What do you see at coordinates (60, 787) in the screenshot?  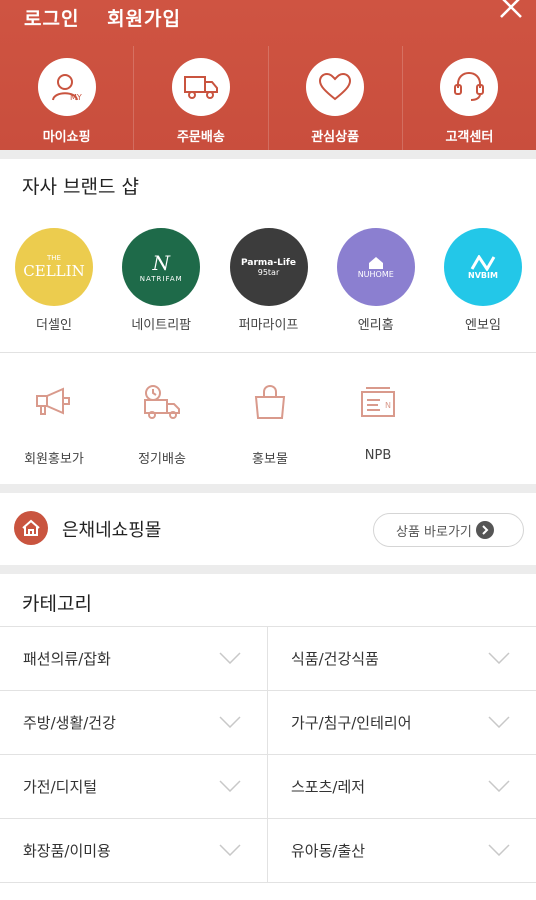 I see `category-label: 가전/디지털` at bounding box center [60, 787].